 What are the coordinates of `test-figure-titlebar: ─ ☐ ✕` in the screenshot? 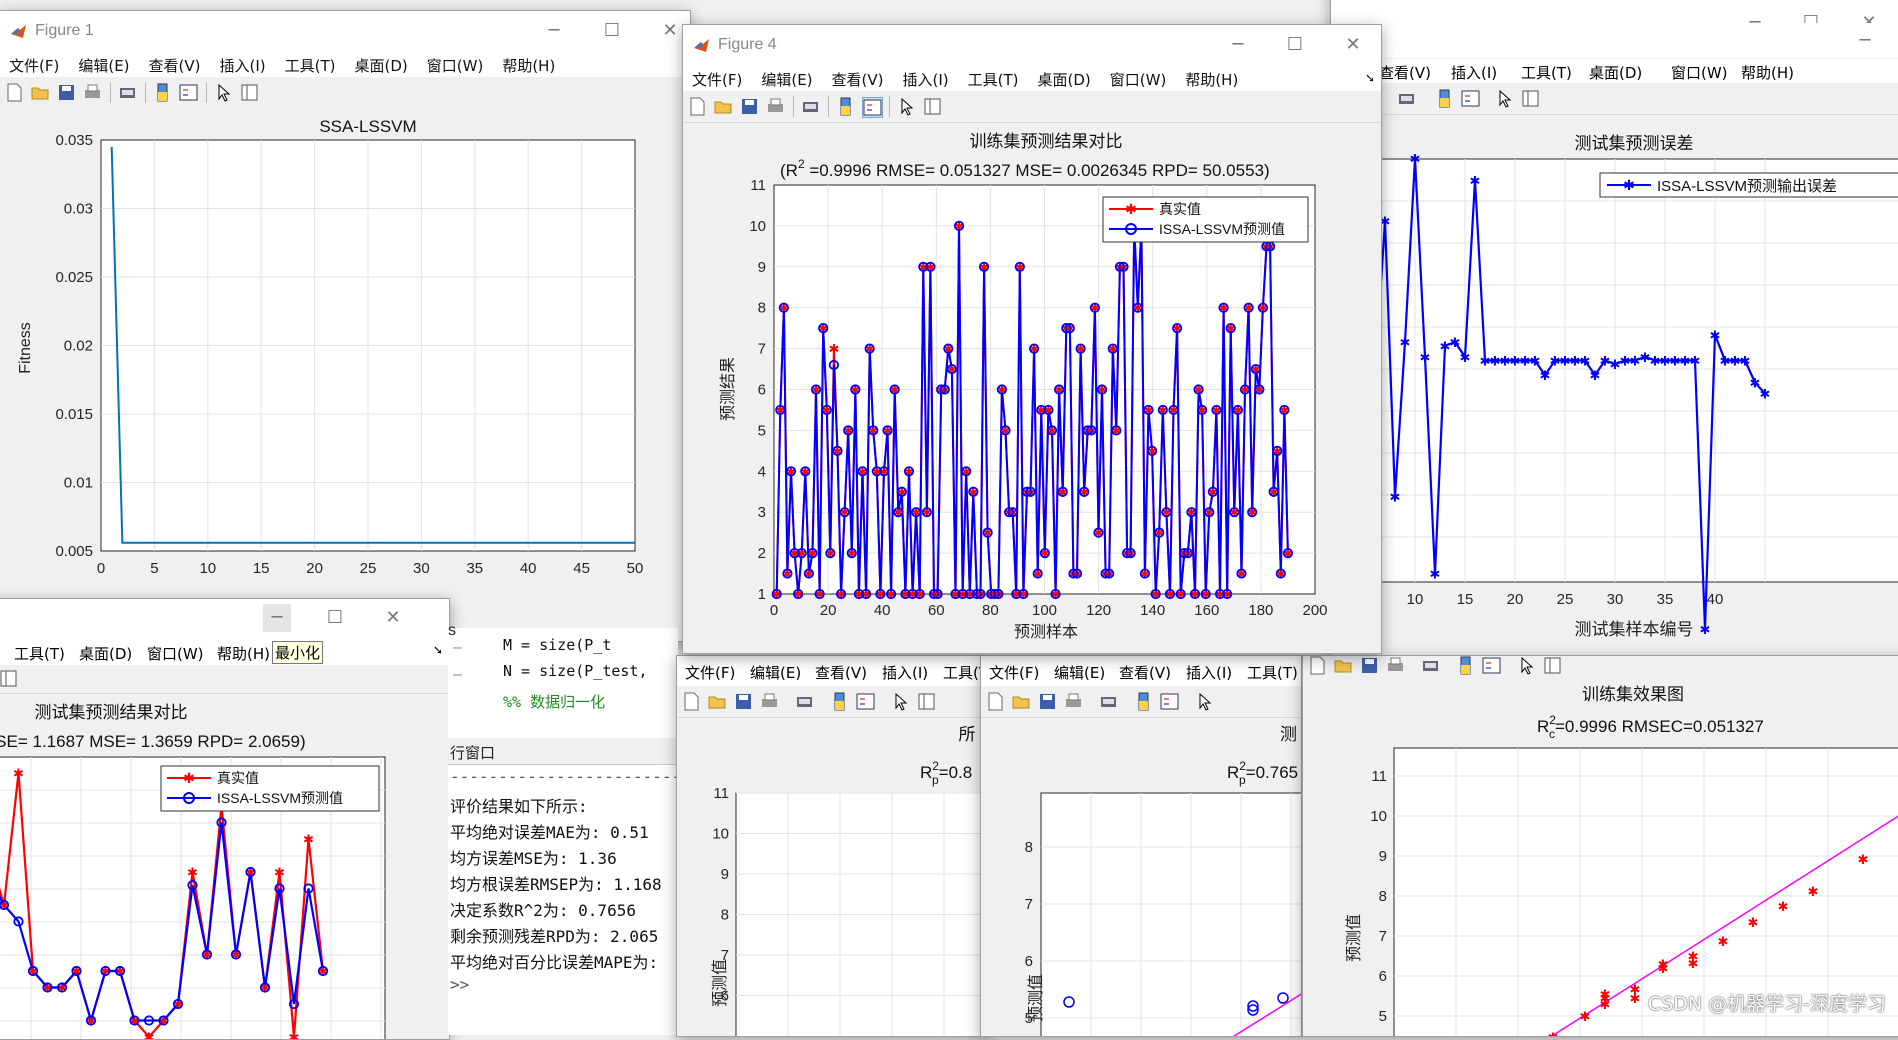 It's located at (224, 619).